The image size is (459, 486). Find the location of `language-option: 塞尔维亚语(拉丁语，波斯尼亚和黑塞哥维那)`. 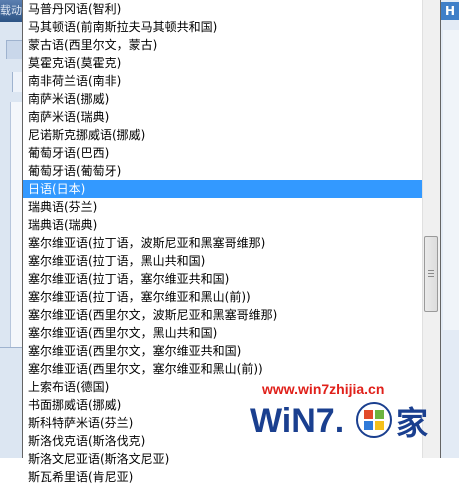

language-option: 塞尔维亚语(拉丁语，波斯尼亚和黑塞哥维那) is located at coordinates (224, 243).